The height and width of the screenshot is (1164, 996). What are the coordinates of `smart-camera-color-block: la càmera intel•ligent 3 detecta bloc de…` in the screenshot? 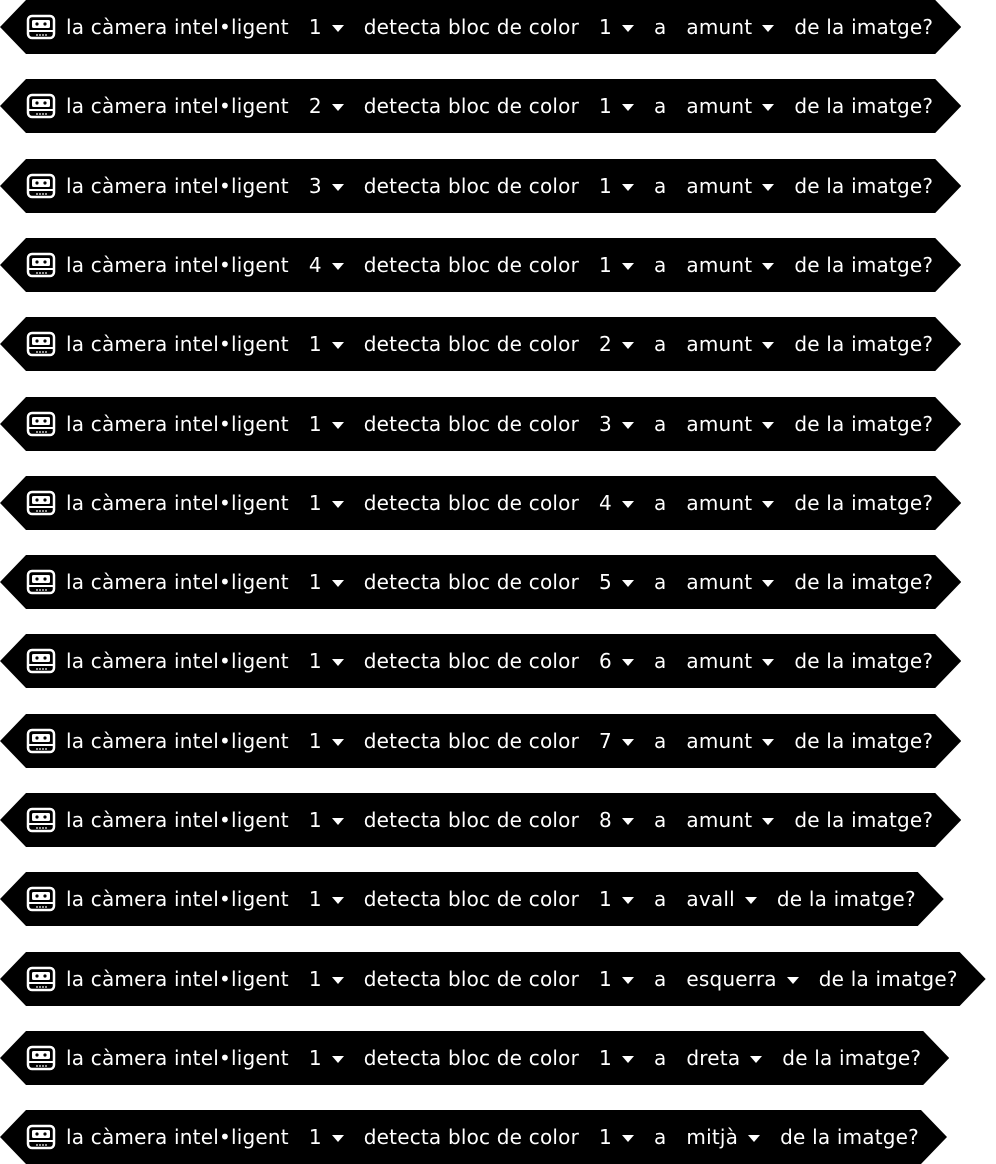 It's located at (480, 186).